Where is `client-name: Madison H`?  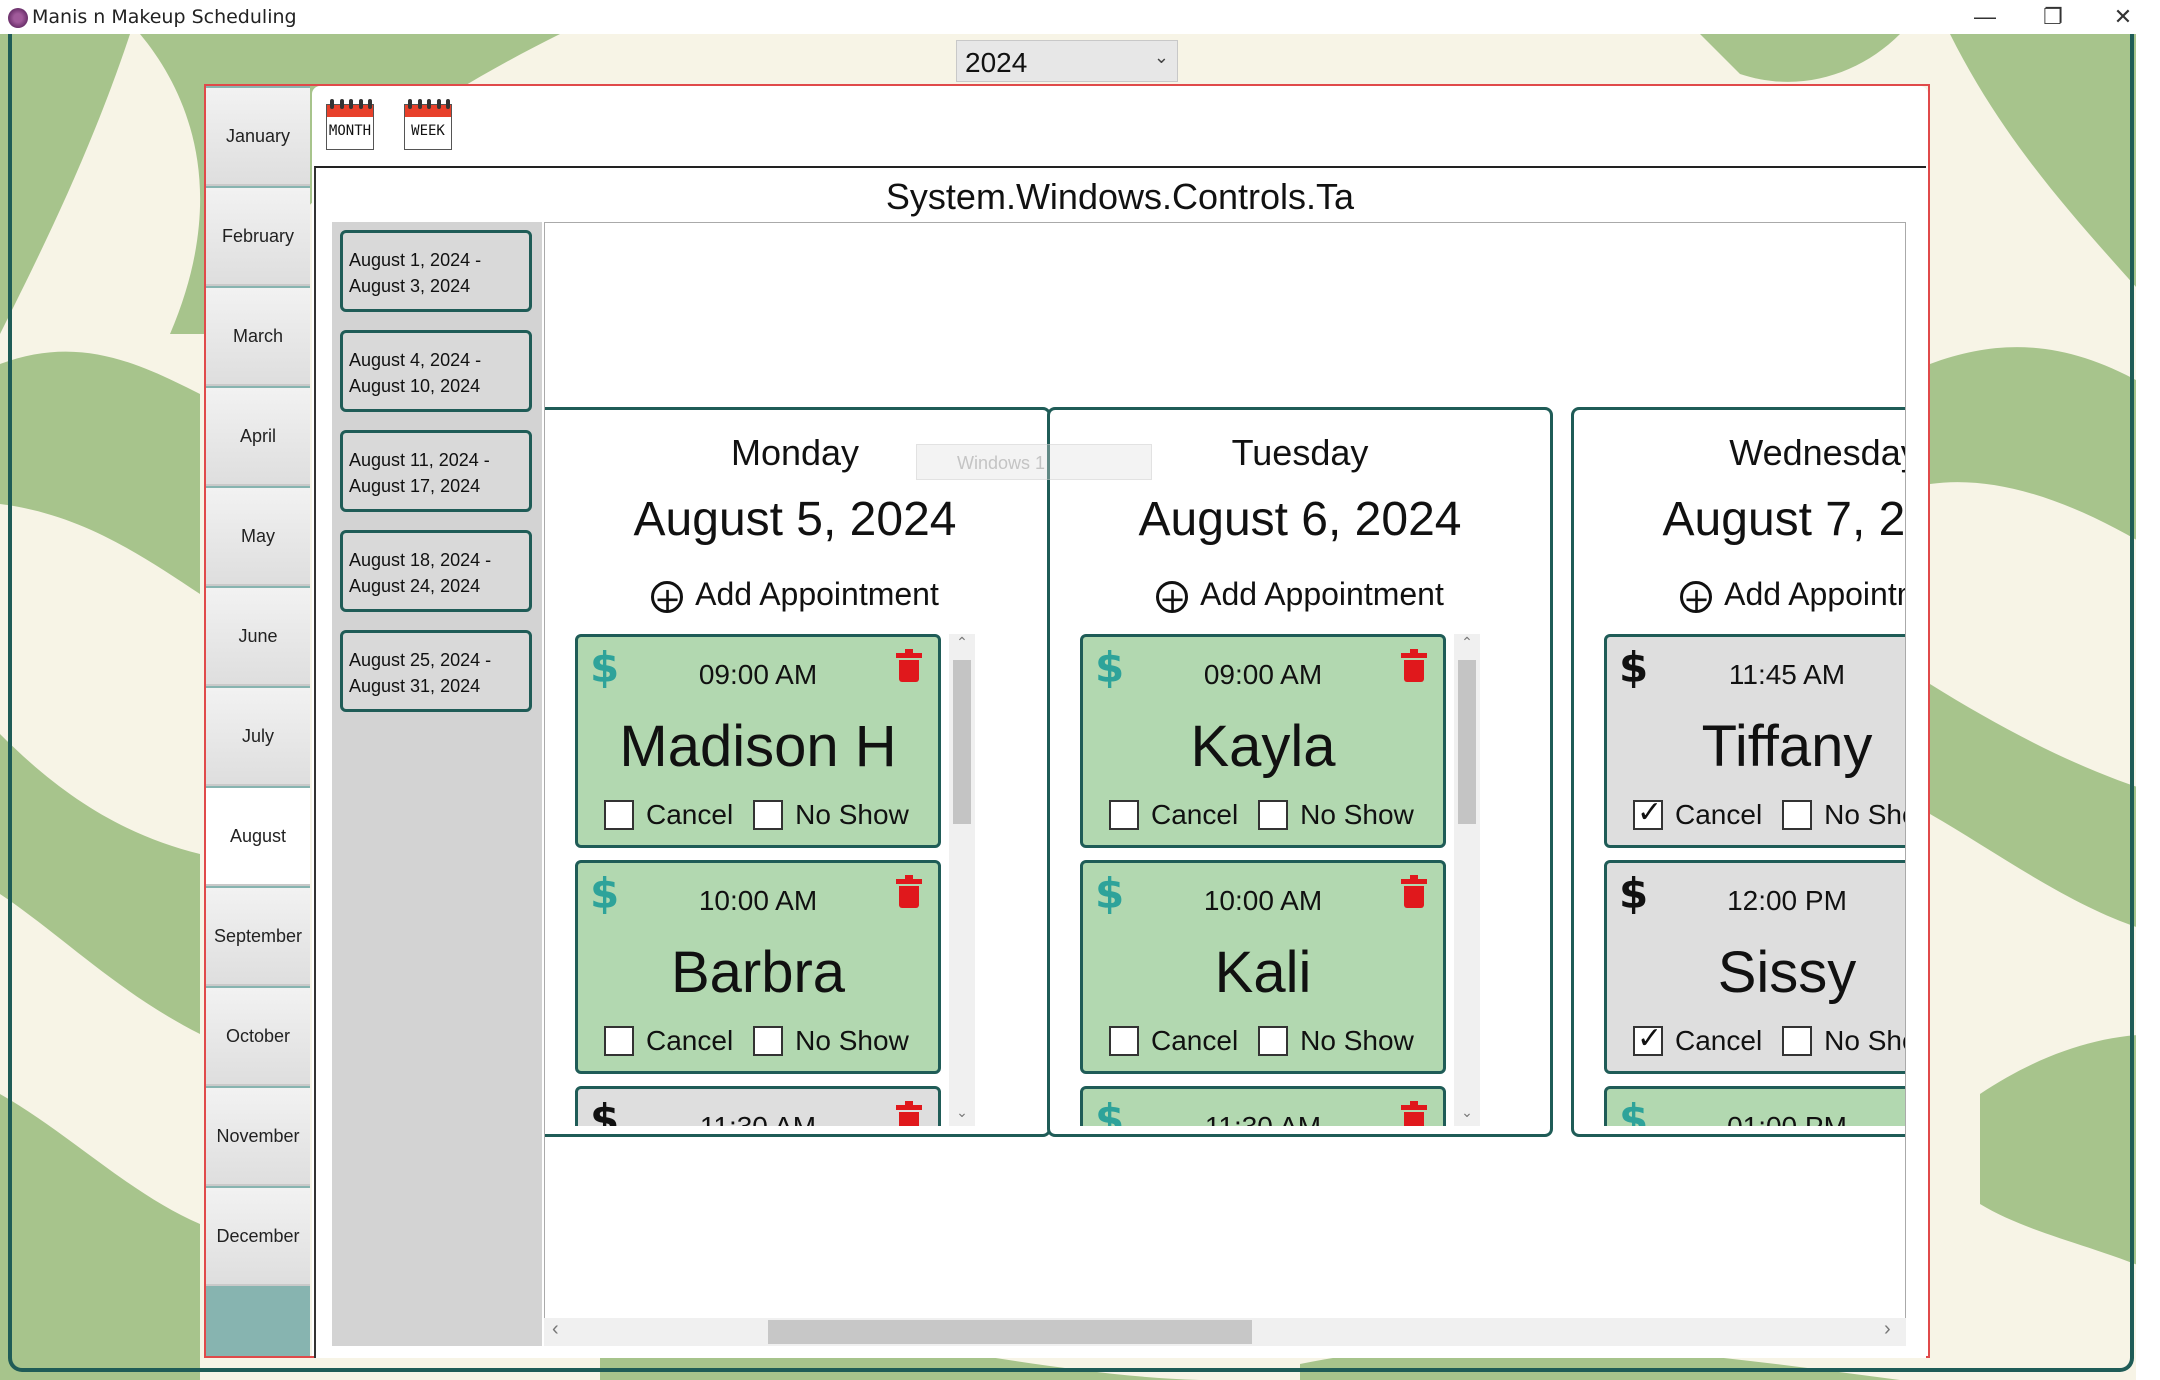
client-name: Madison H is located at coordinates (758, 746).